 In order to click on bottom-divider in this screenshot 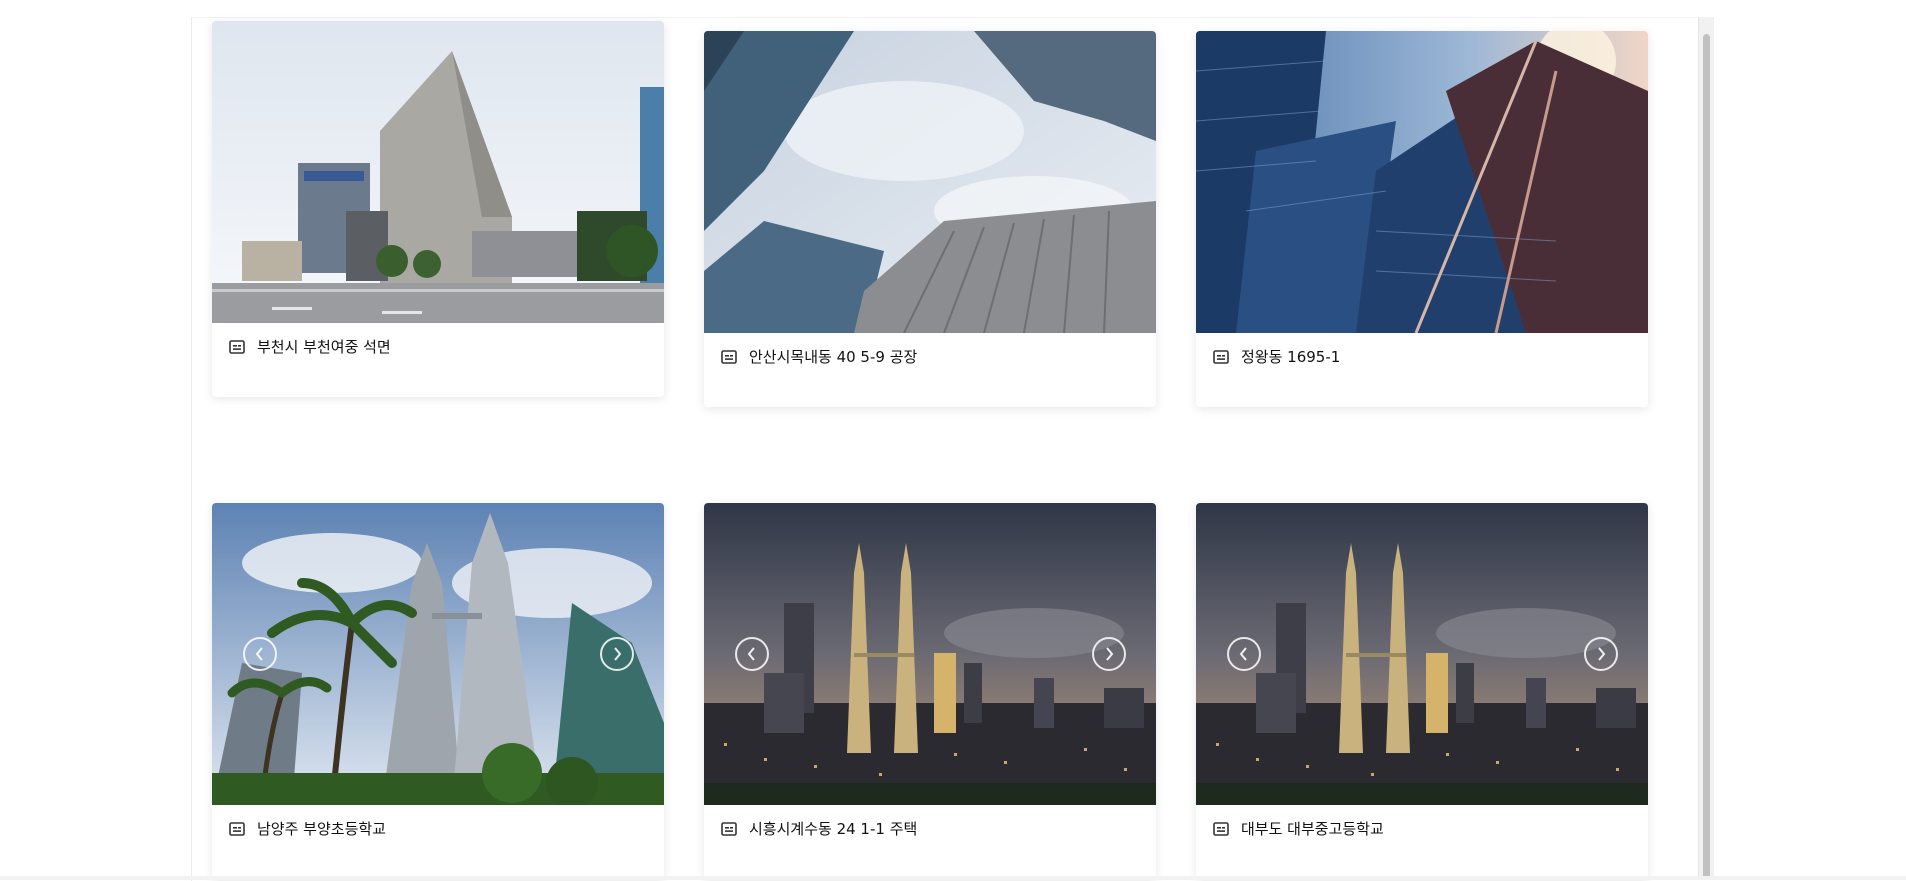, I will do `click(953, 878)`.